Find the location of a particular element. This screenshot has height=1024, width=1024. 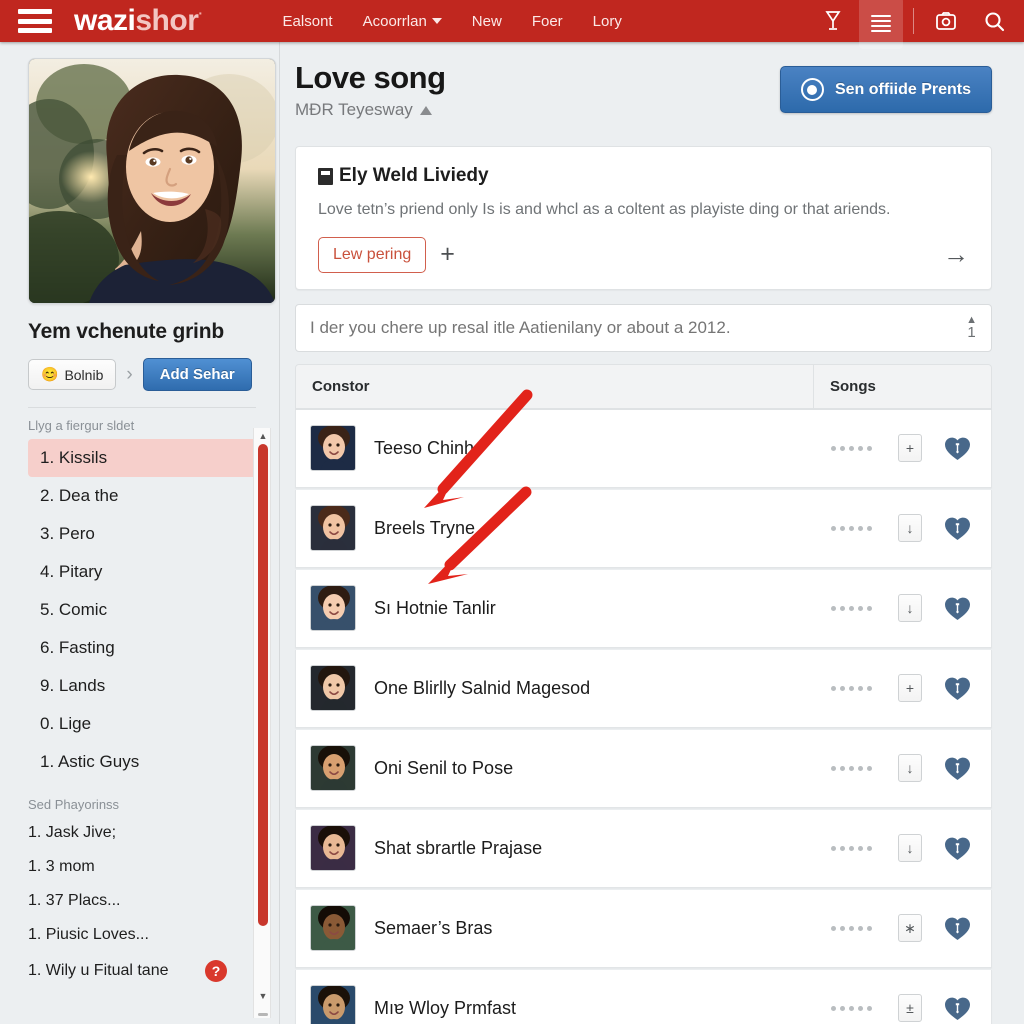

table-row: Teeso Chinh + is located at coordinates (643, 448).